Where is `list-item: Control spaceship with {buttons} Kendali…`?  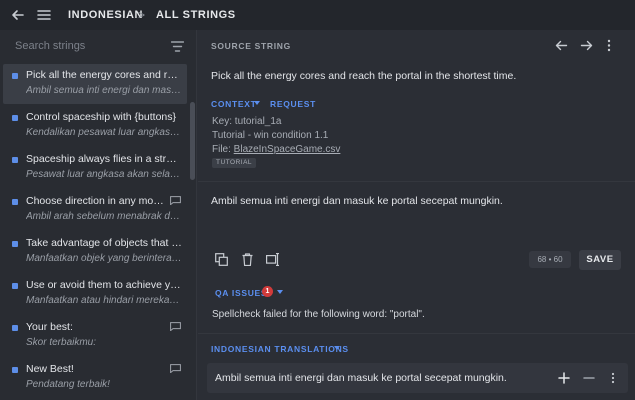 list-item: Control spaceship with {buttons} Kendali… is located at coordinates (95, 126).